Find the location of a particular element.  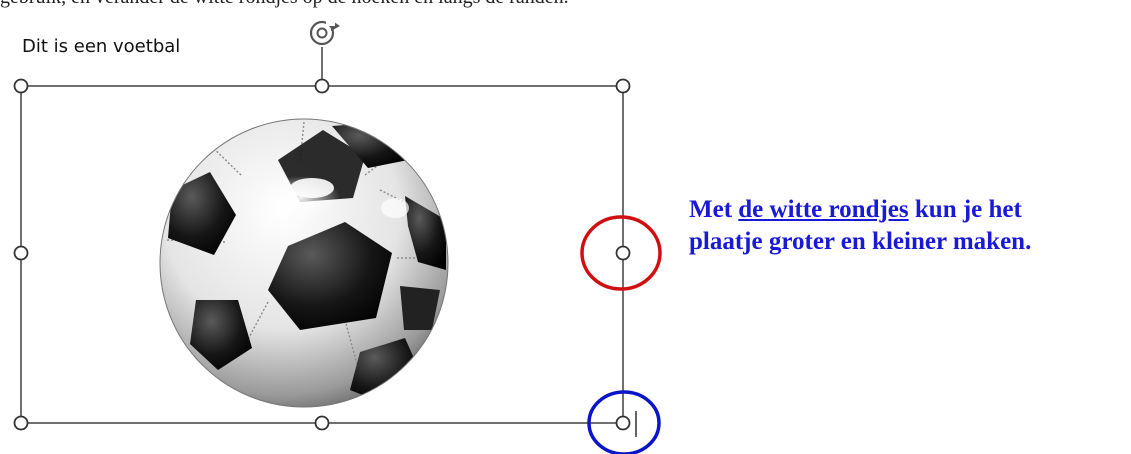

instruction-link: de witte rondjes is located at coordinates (823, 209).